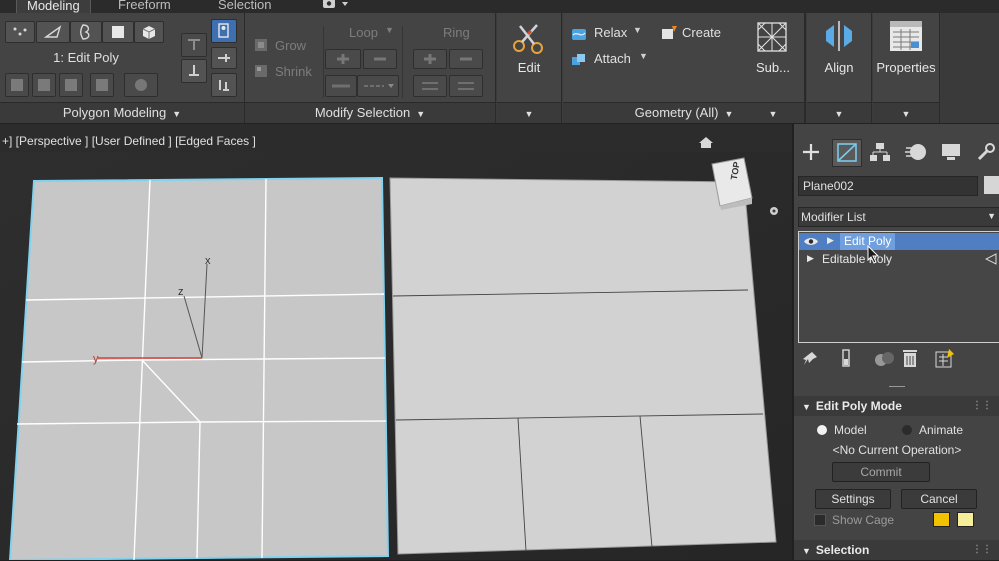  Describe the element at coordinates (144, 6) in the screenshot. I see `tab-freeform: Freeform` at that location.